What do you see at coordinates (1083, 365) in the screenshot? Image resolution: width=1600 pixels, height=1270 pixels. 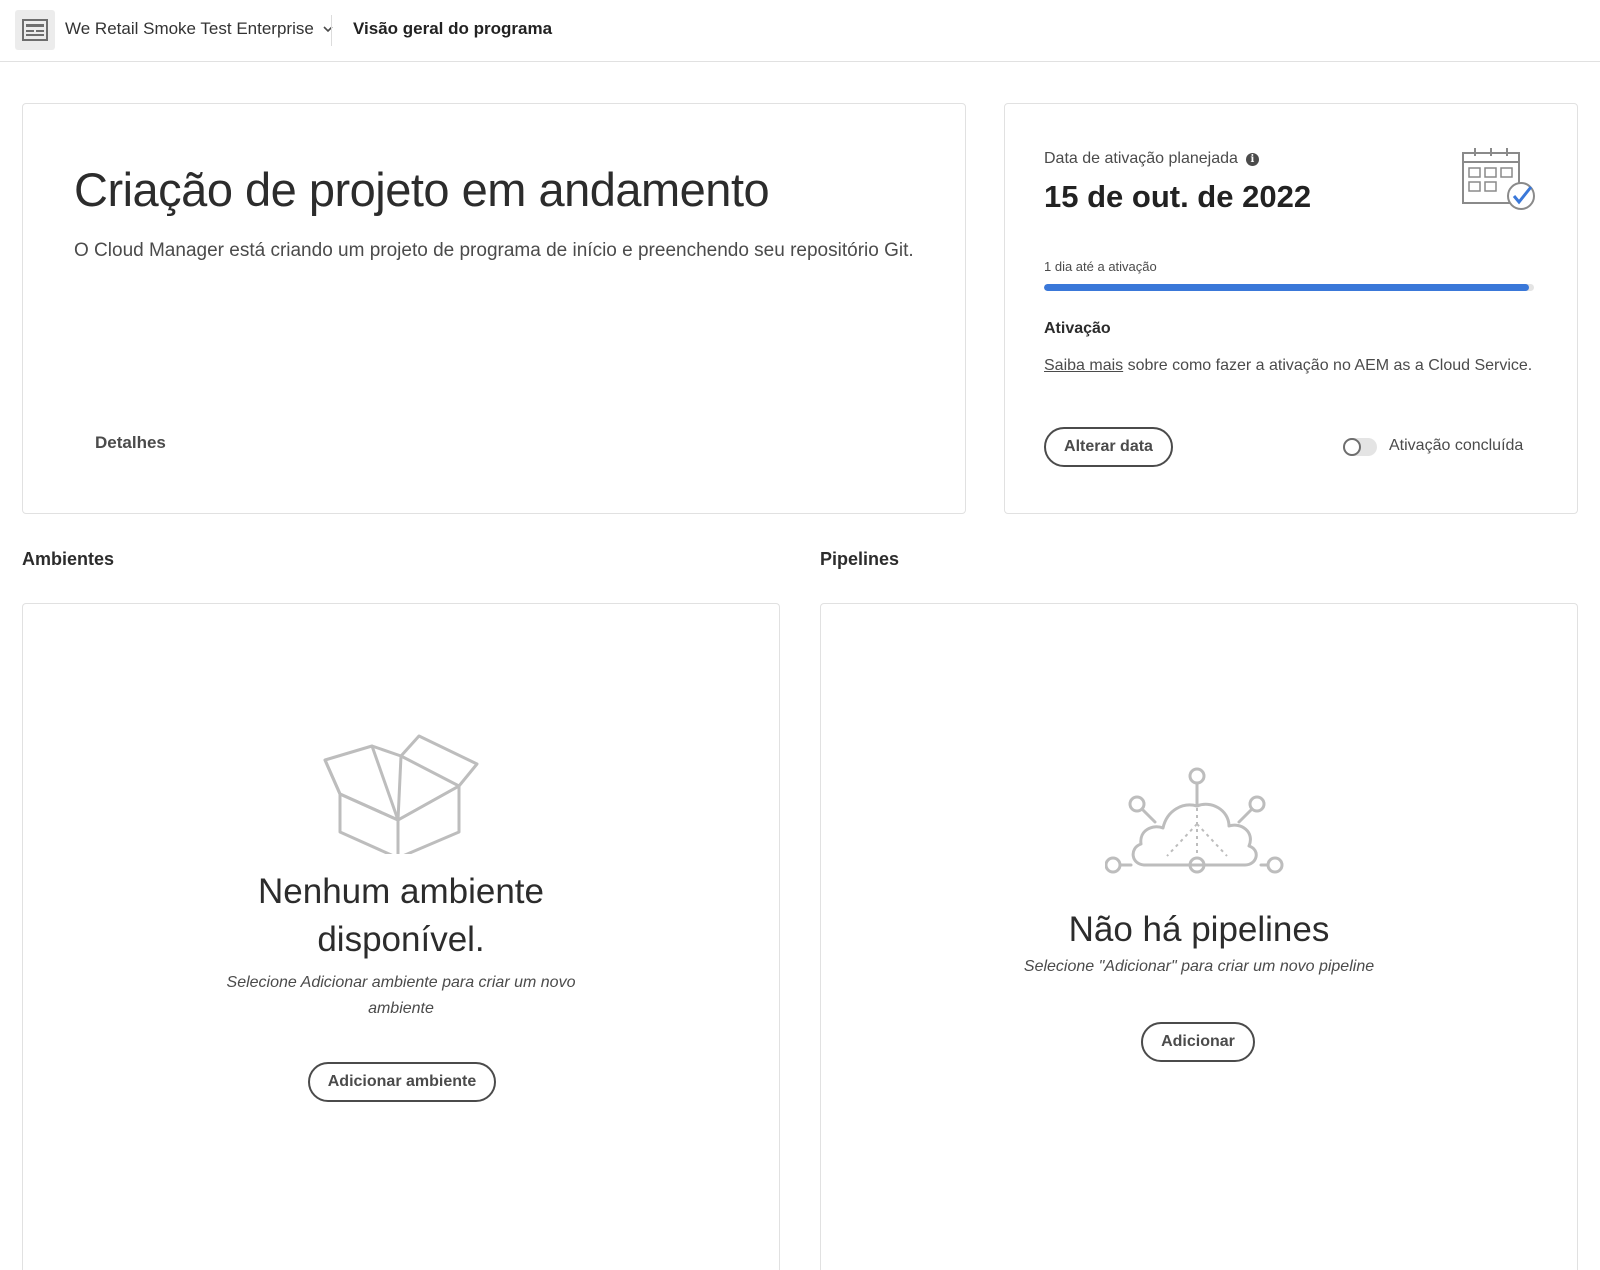 I see `learn-more-link: Saiba mais` at bounding box center [1083, 365].